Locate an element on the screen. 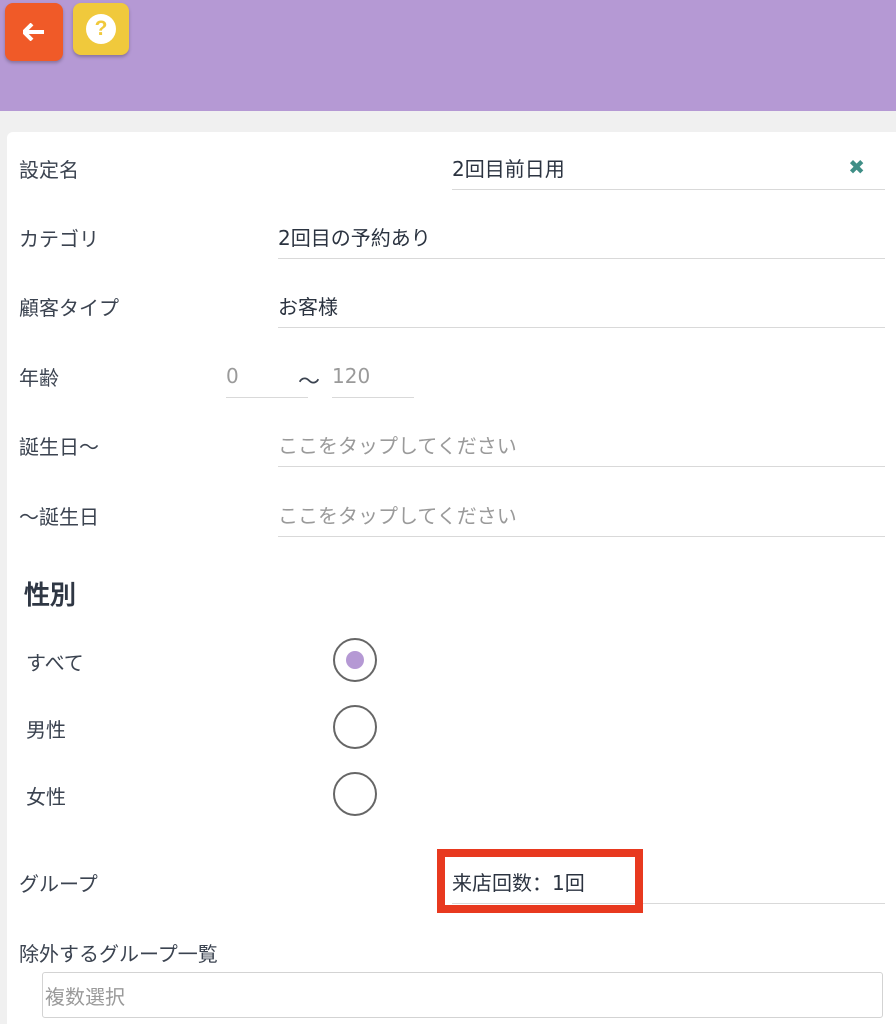 The height and width of the screenshot is (1024, 896). gender-radio-female is located at coordinates (355, 794).